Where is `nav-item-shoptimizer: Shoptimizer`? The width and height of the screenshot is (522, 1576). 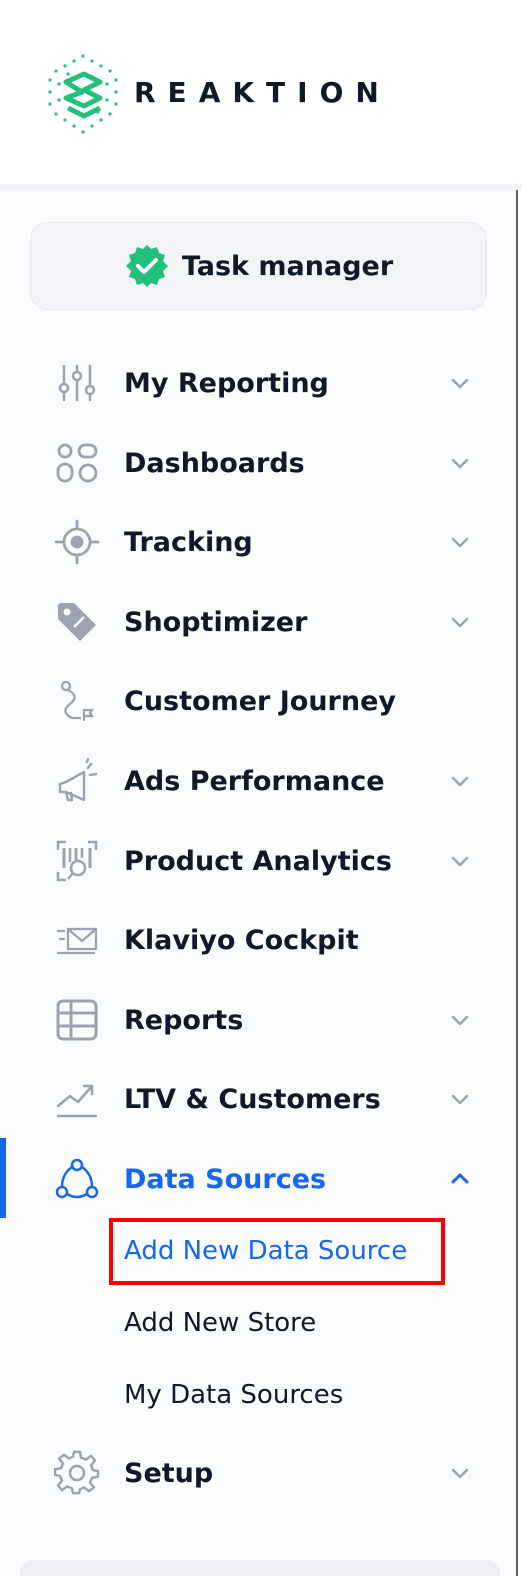 nav-item-shoptimizer: Shoptimizer is located at coordinates (259, 622).